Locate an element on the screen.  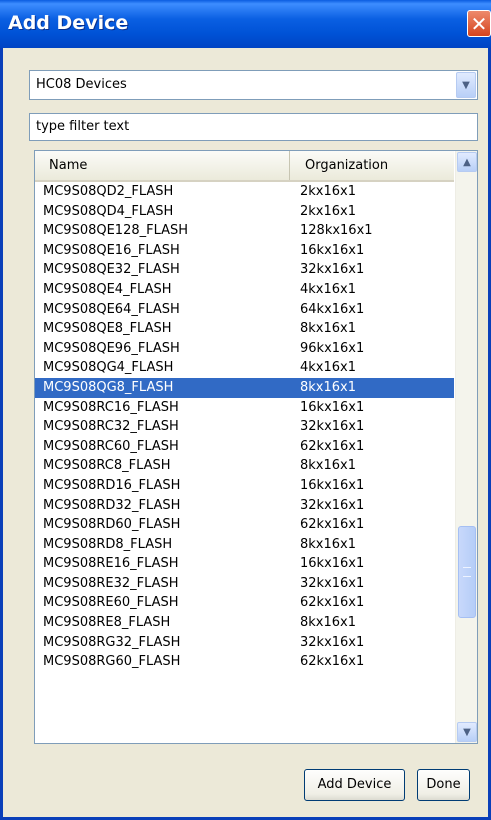
table-header: Name Organization is located at coordinates (244, 166).